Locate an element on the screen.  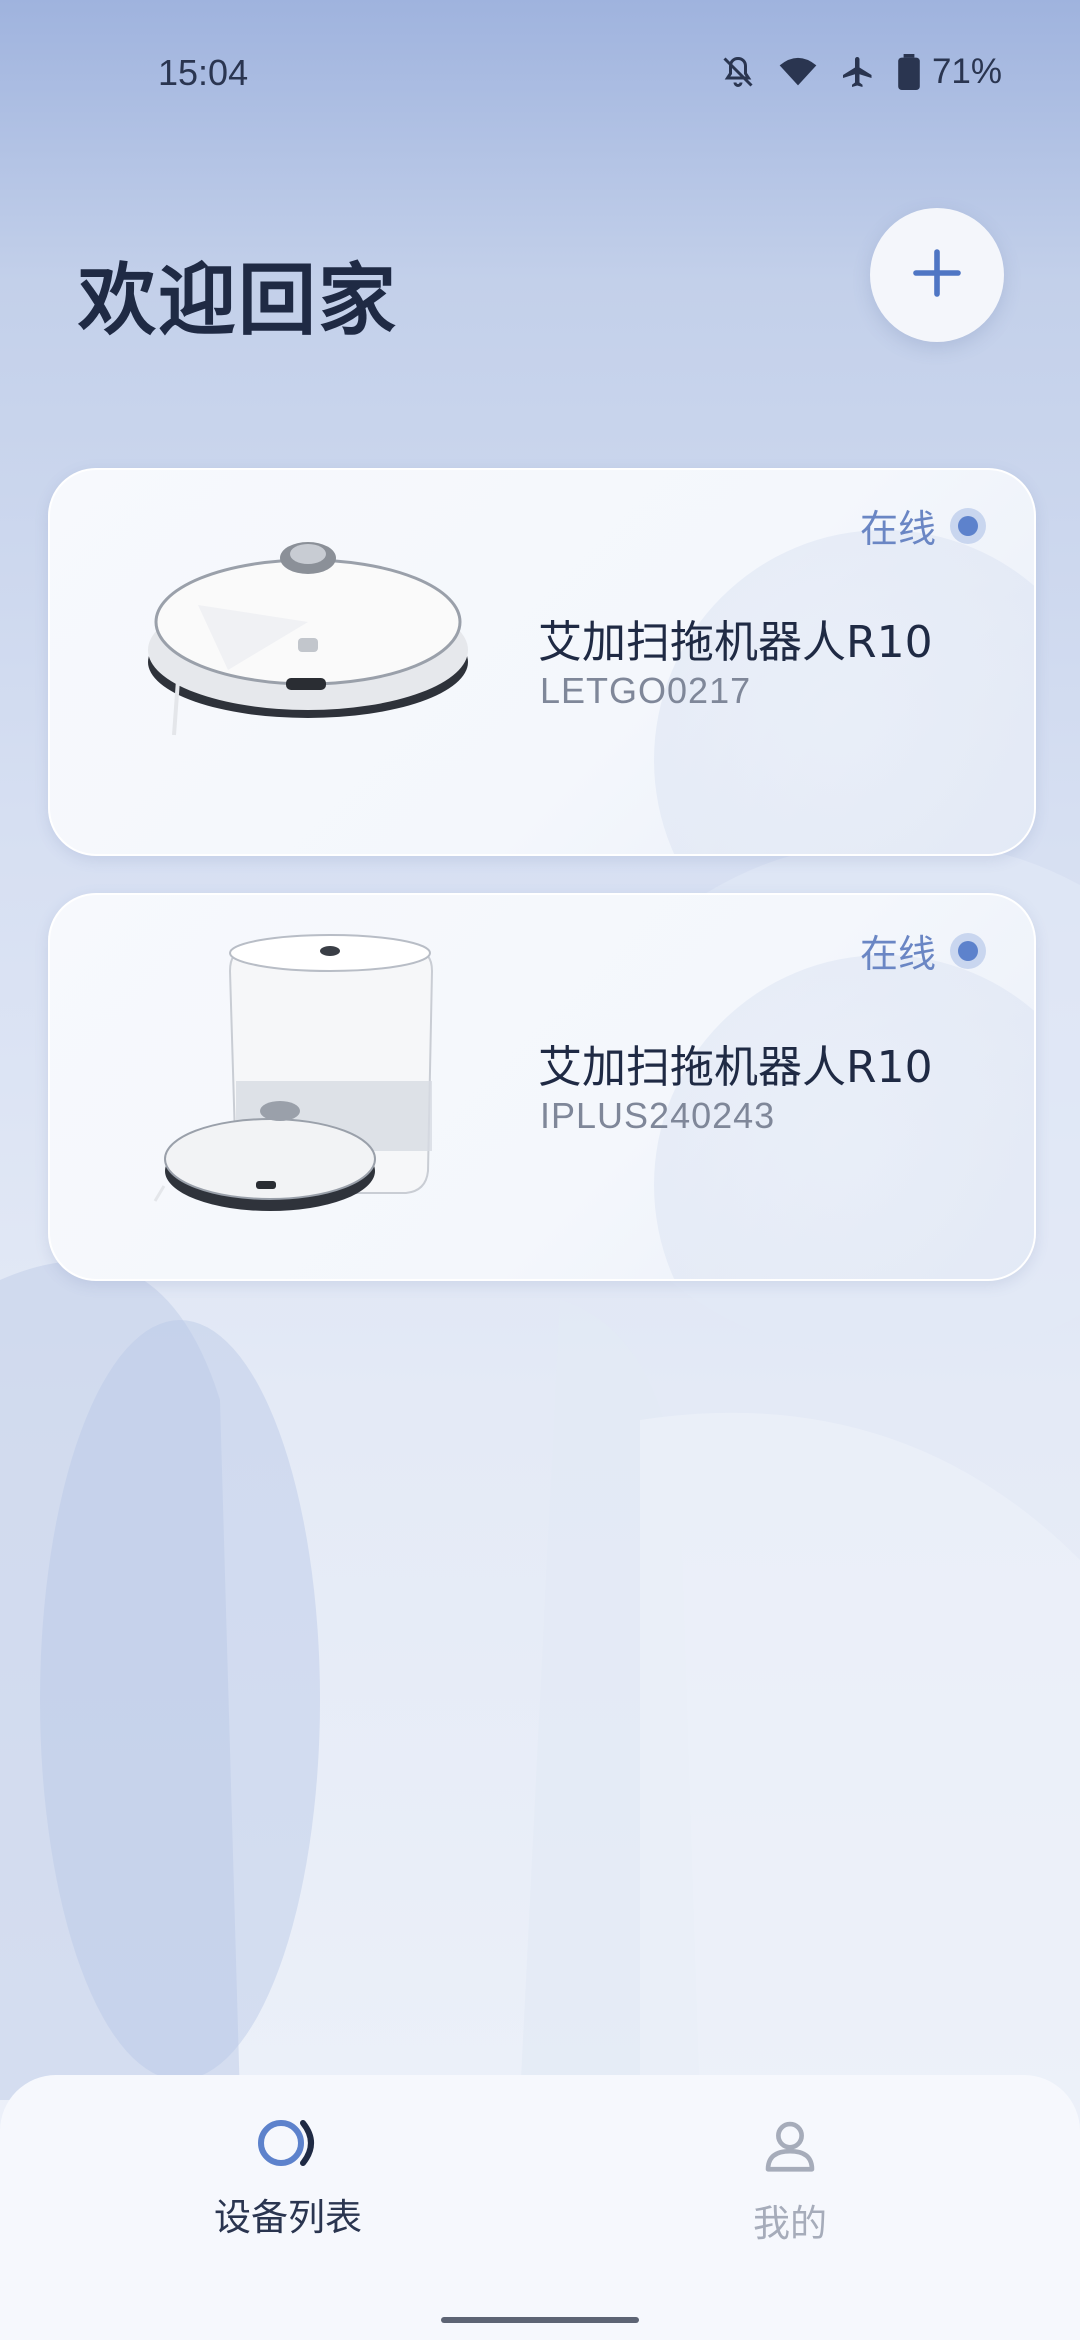
robot-vacuum-dock-image is located at coordinates (293, 1072).